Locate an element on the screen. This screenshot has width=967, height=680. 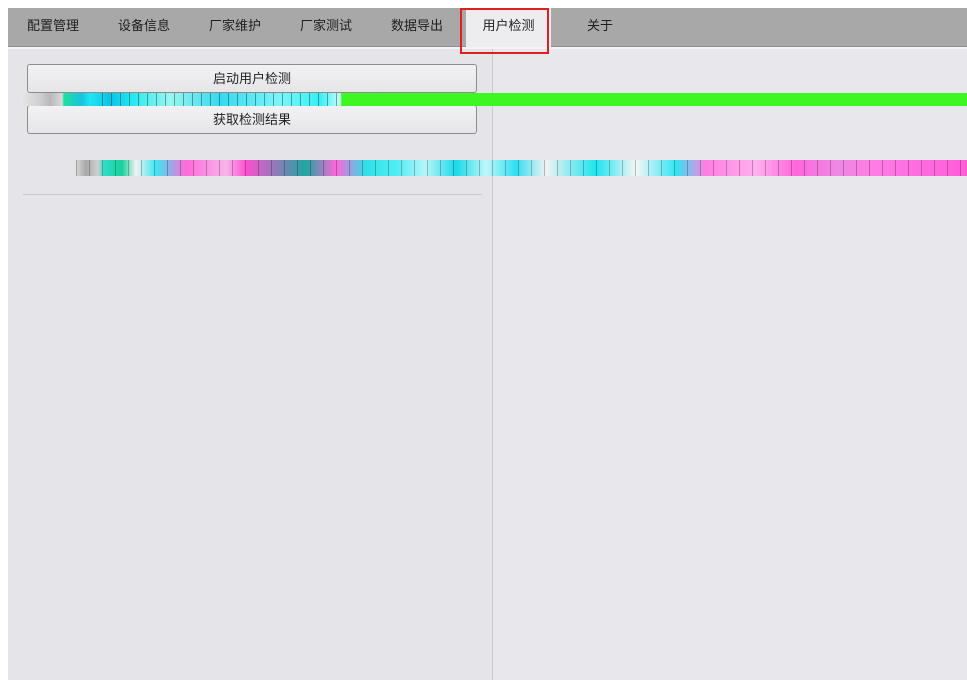
get-detection-result-button: 获取检测结果 is located at coordinates (252, 119).